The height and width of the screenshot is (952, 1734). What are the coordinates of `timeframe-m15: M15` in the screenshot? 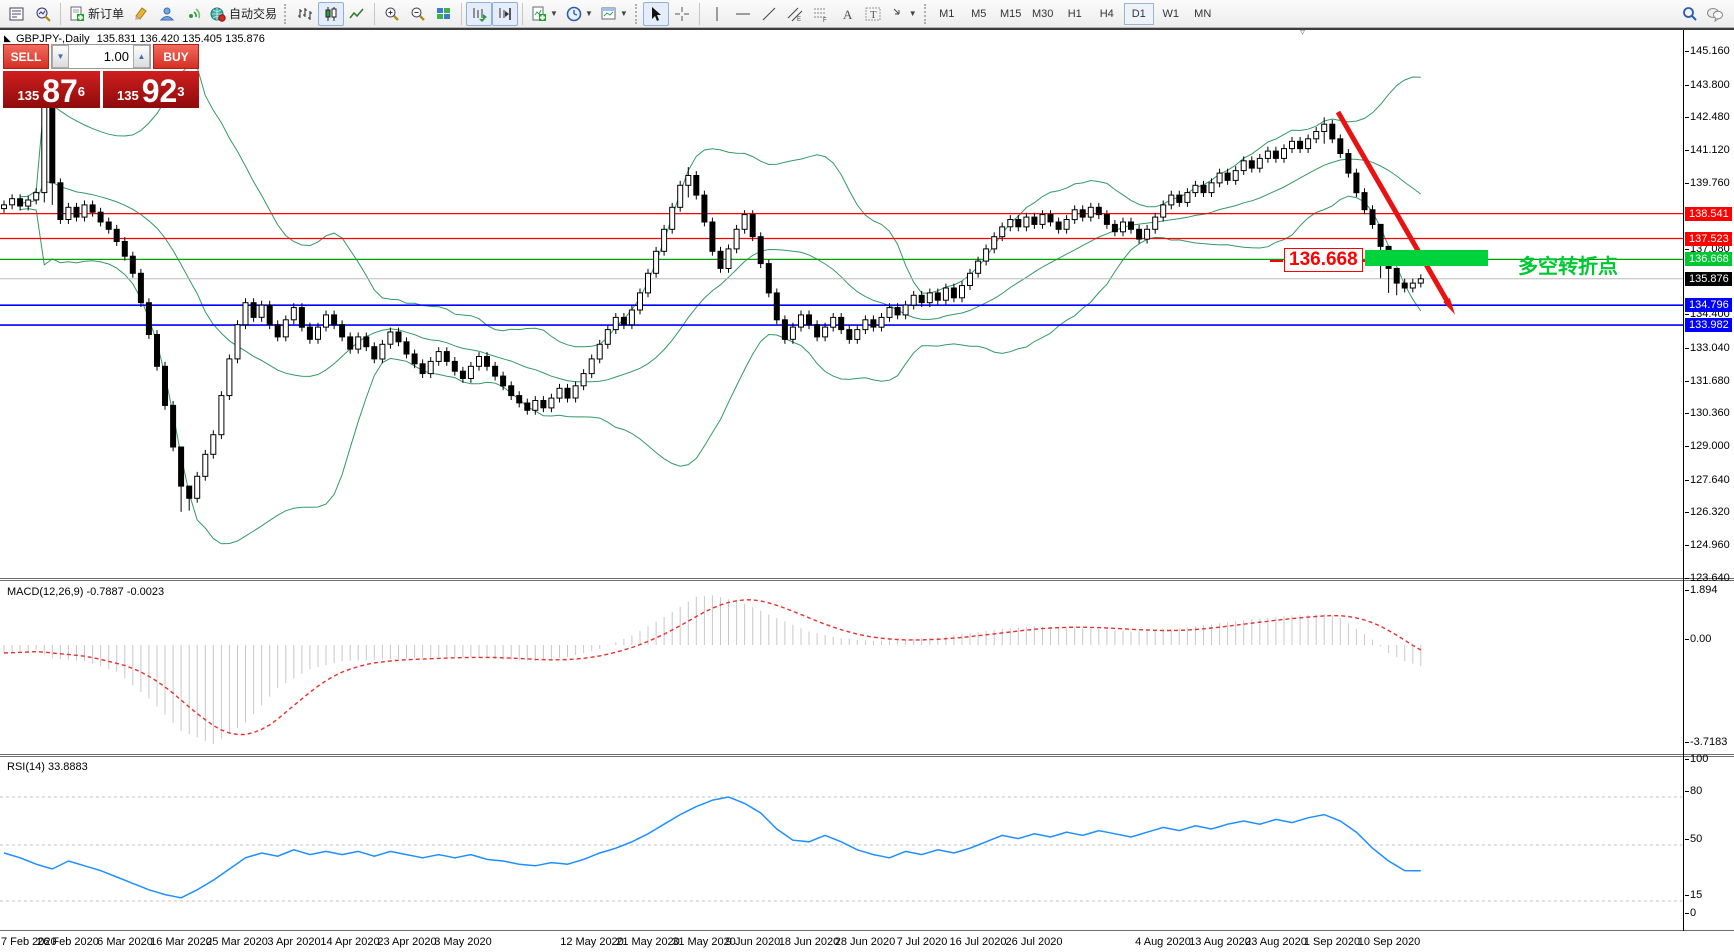 It's located at (1011, 14).